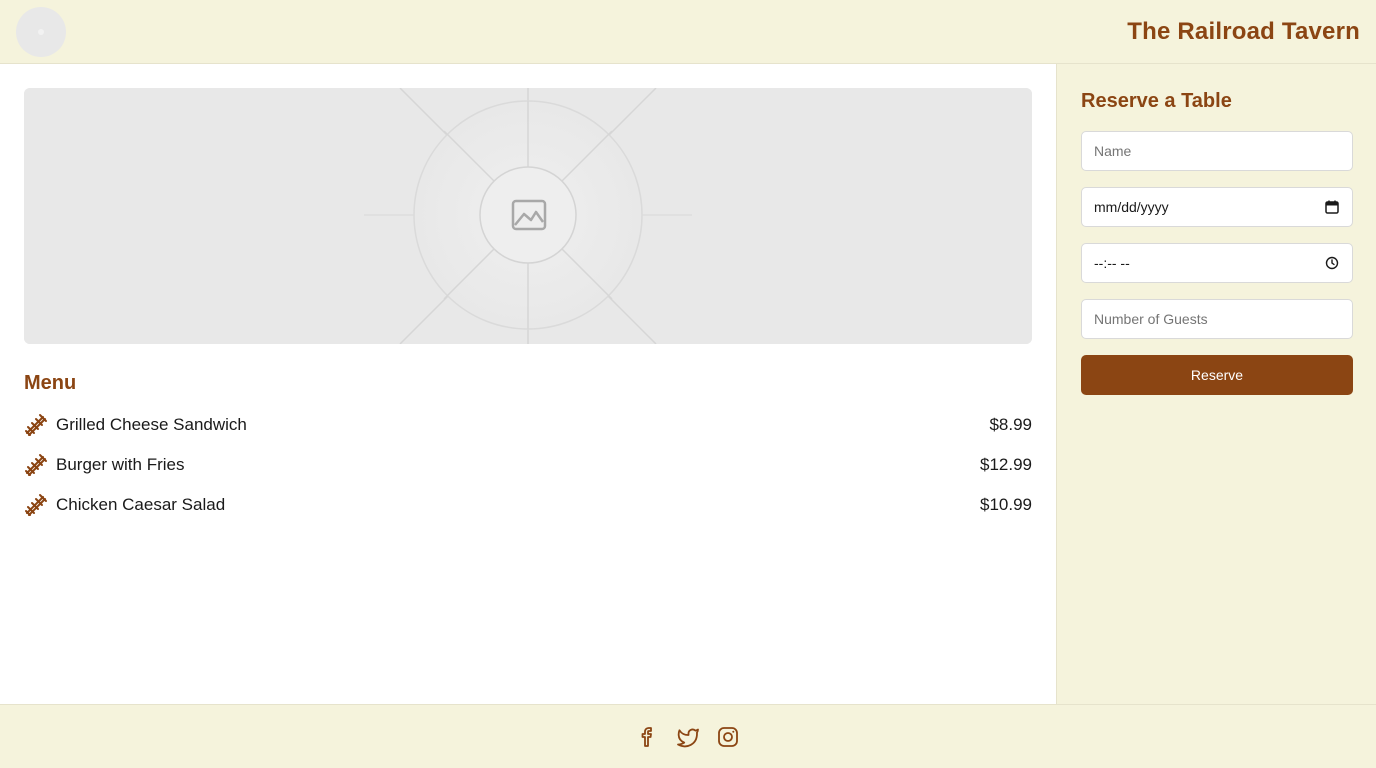  I want to click on facebook-icon, so click(648, 737).